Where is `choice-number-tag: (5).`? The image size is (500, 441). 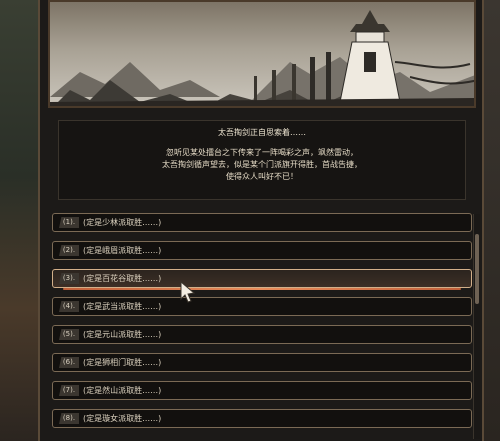
choice-number-tag: (5). is located at coordinates (69, 334).